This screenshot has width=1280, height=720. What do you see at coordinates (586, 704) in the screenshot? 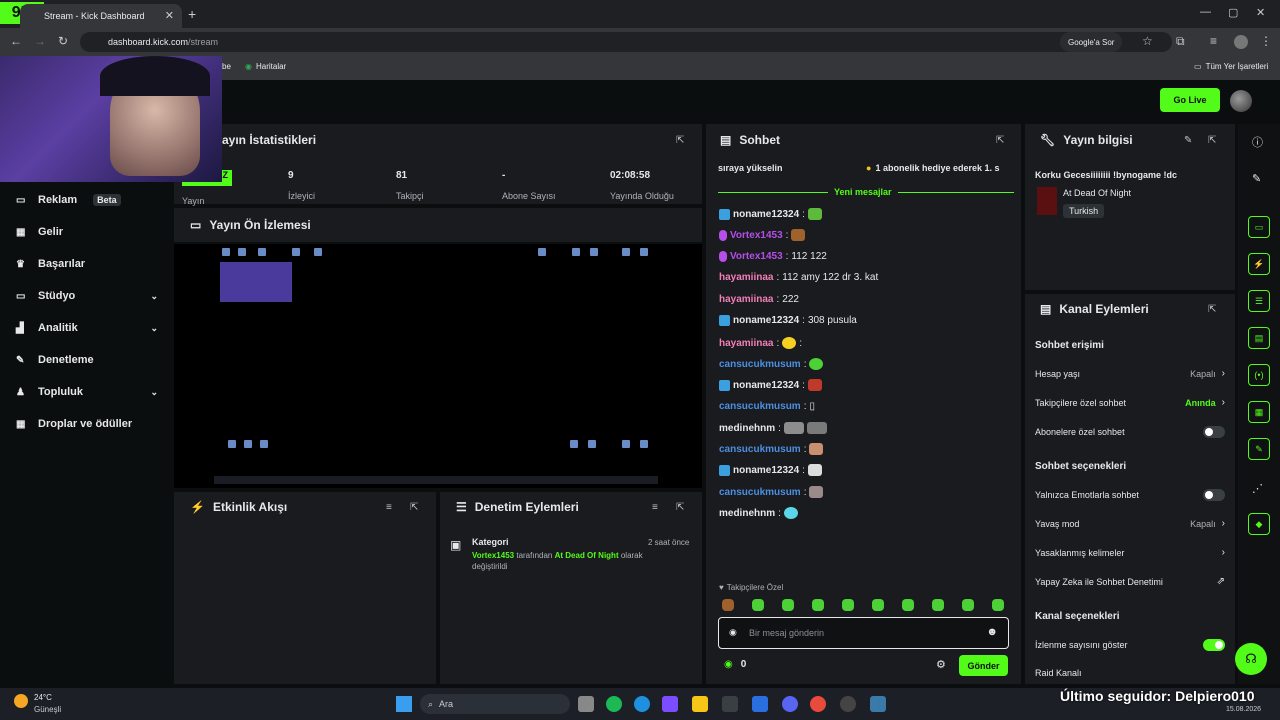
I see `task-view-icon` at bounding box center [586, 704].